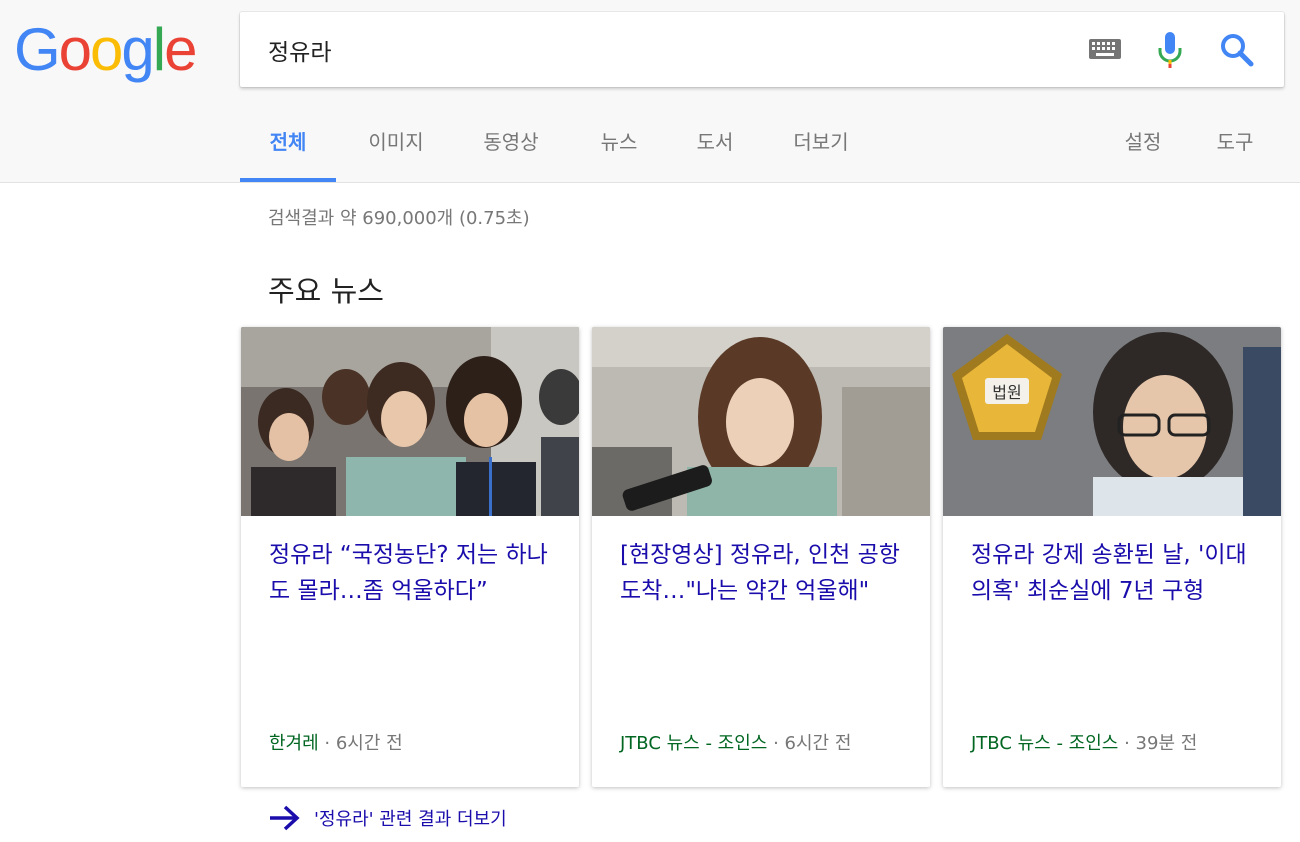 Image resolution: width=1300 pixels, height=842 pixels. What do you see at coordinates (619, 150) in the screenshot?
I see `tab-news: 뉴스` at bounding box center [619, 150].